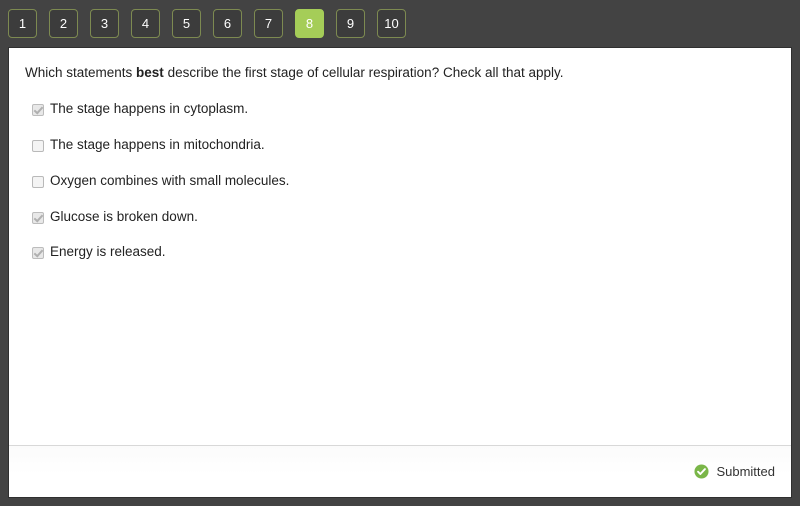 This screenshot has width=800, height=506. What do you see at coordinates (108, 252) in the screenshot?
I see `option-label: Energy is released.` at bounding box center [108, 252].